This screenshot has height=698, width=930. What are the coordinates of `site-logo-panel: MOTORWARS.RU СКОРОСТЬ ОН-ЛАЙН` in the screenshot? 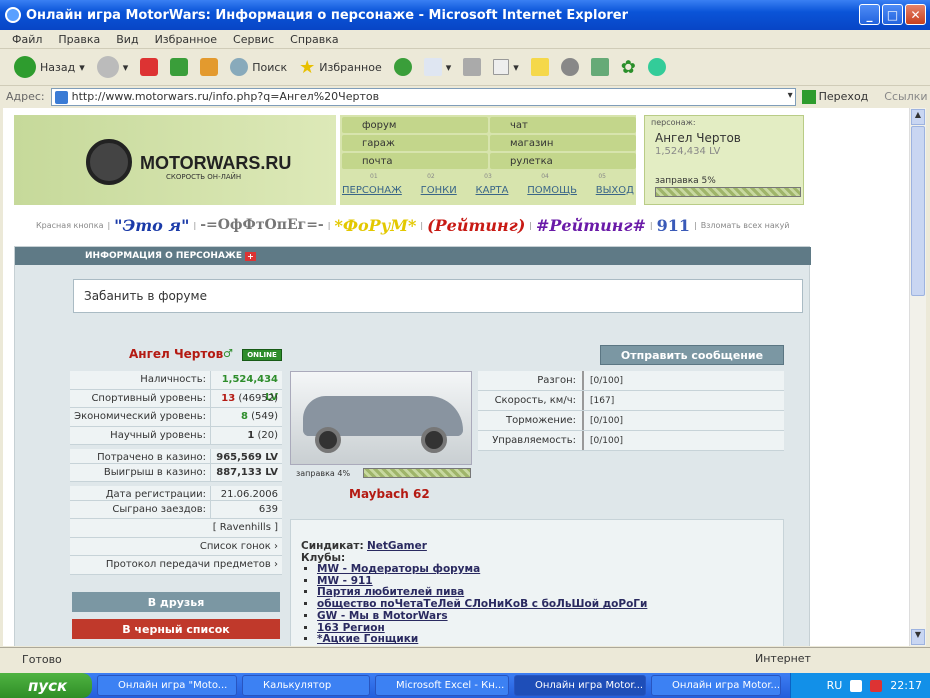 It's located at (175, 160).